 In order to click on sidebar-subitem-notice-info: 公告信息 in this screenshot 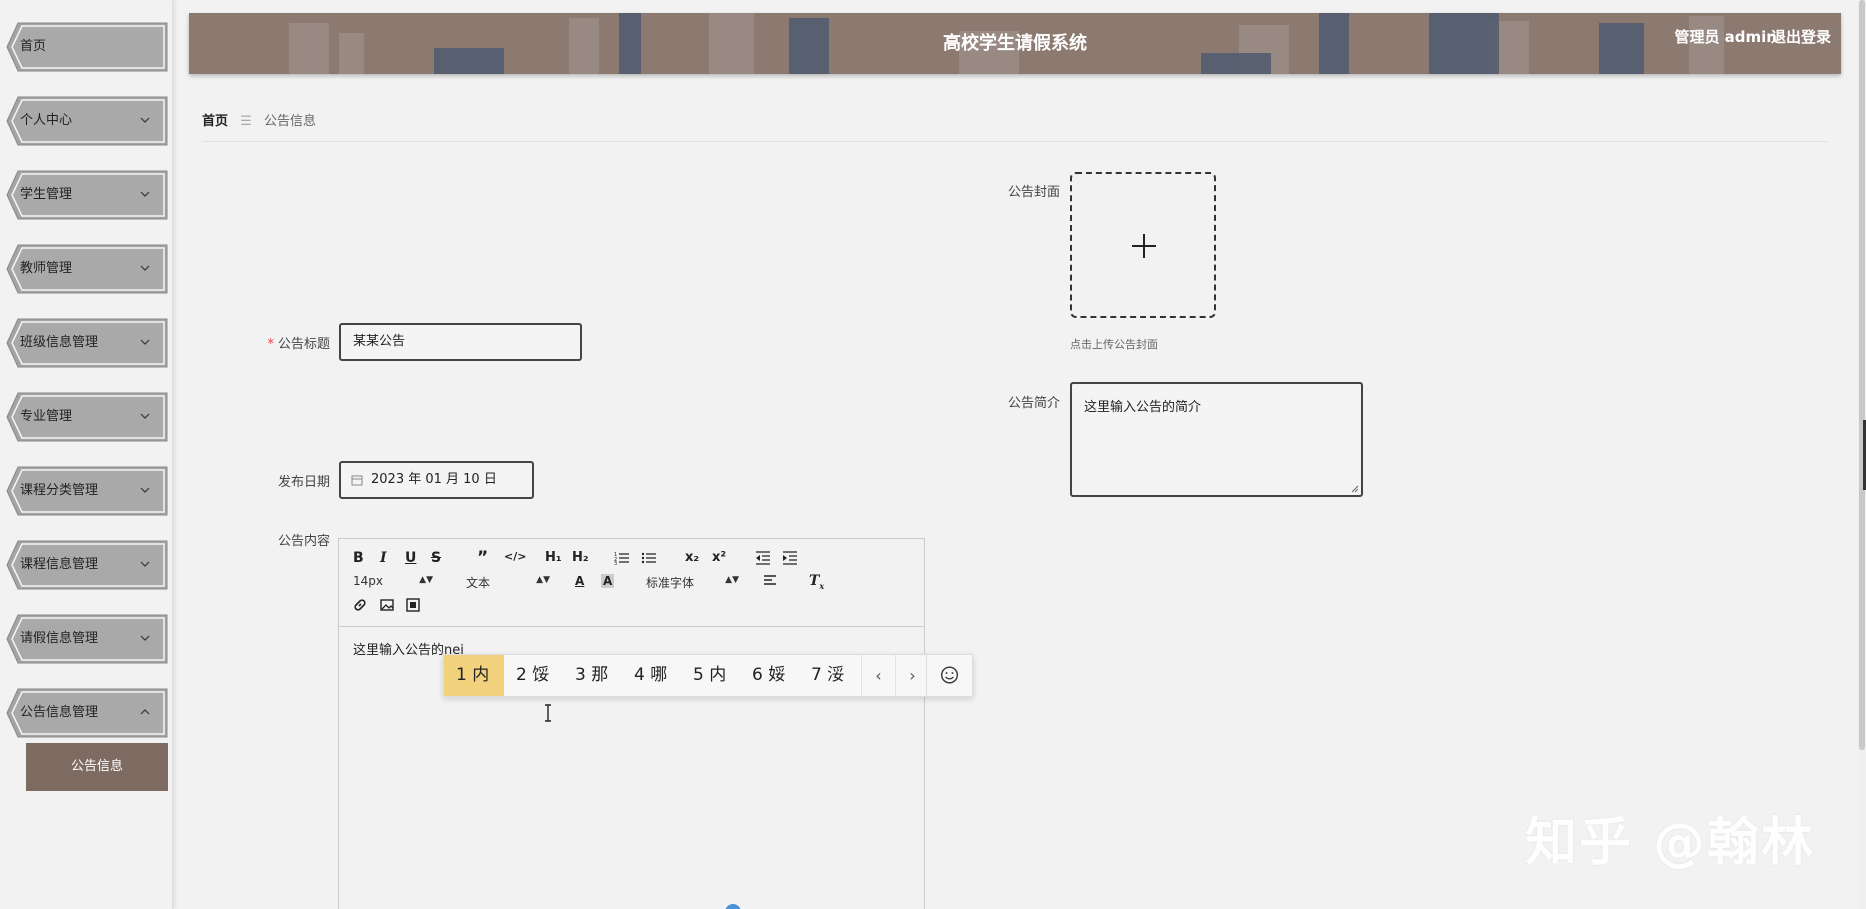, I will do `click(97, 767)`.